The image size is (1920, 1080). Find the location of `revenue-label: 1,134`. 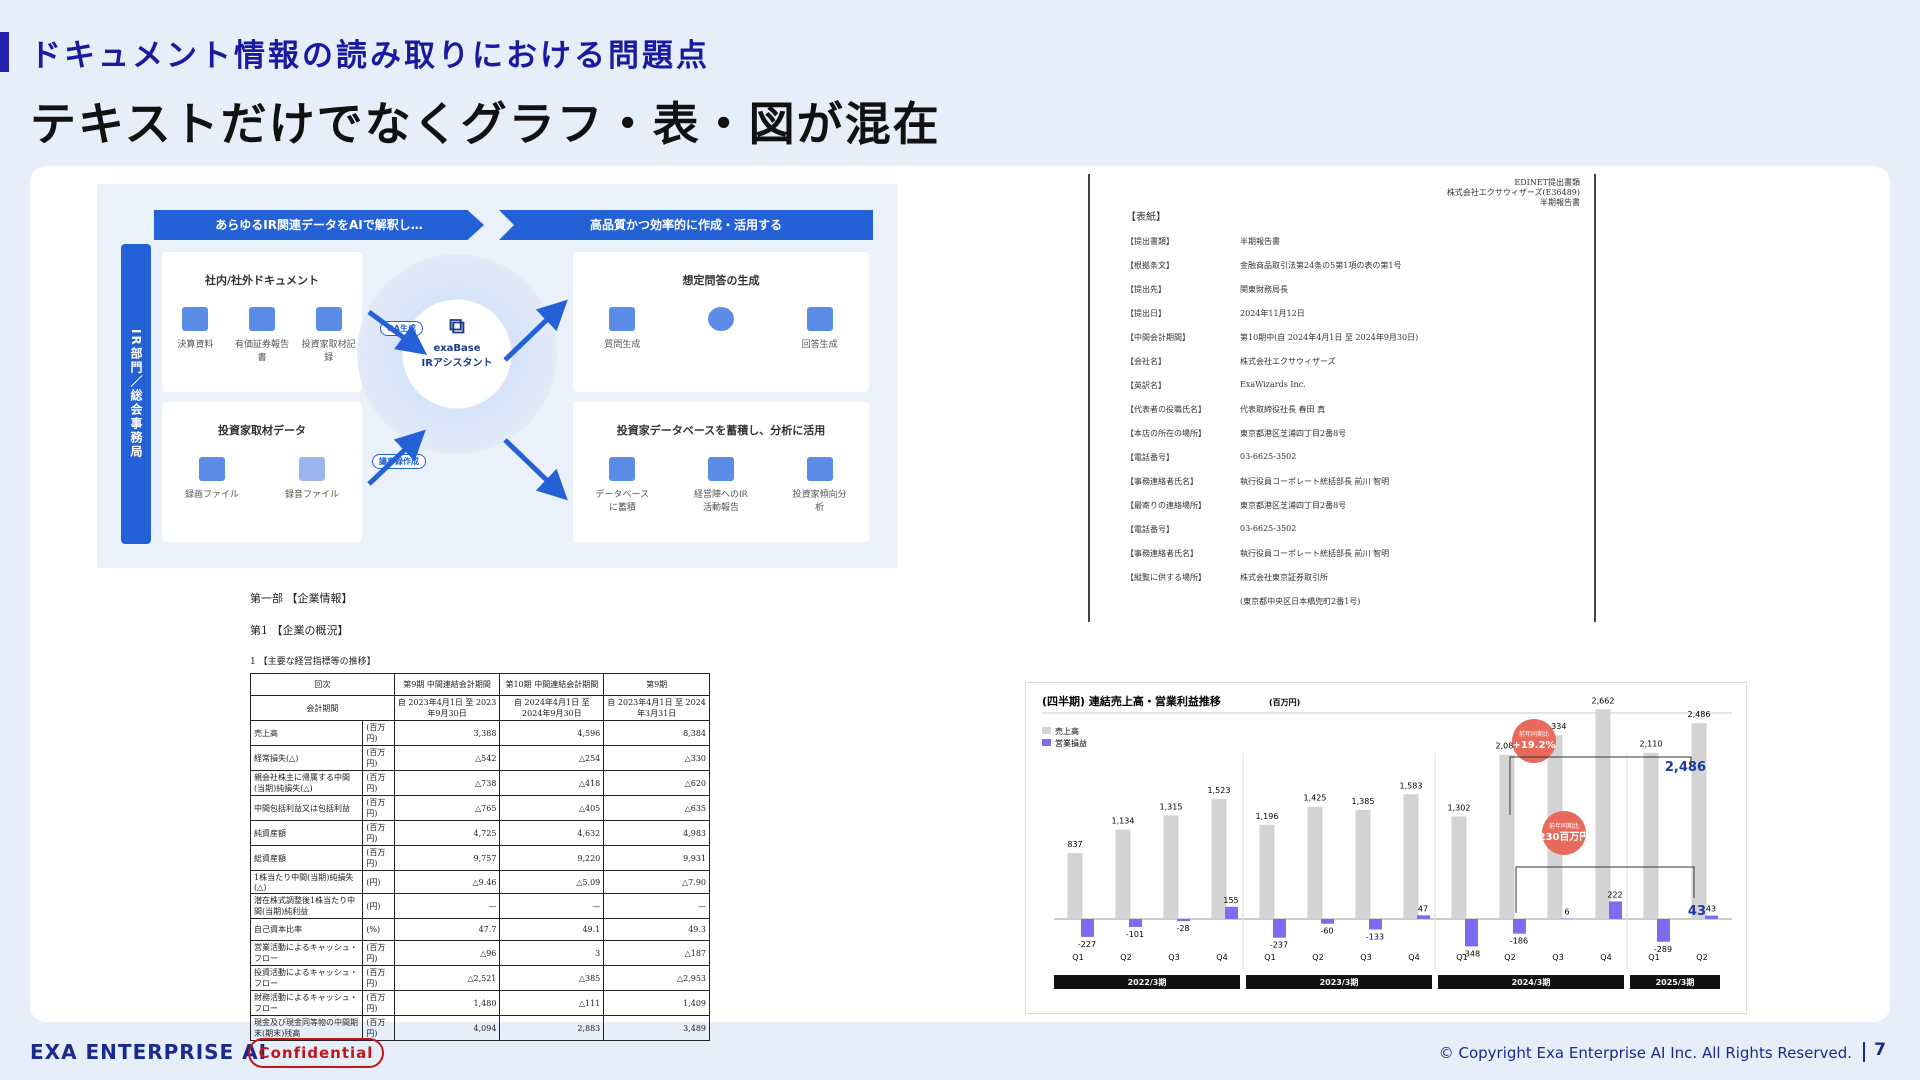

revenue-label: 1,134 is located at coordinates (1123, 821).